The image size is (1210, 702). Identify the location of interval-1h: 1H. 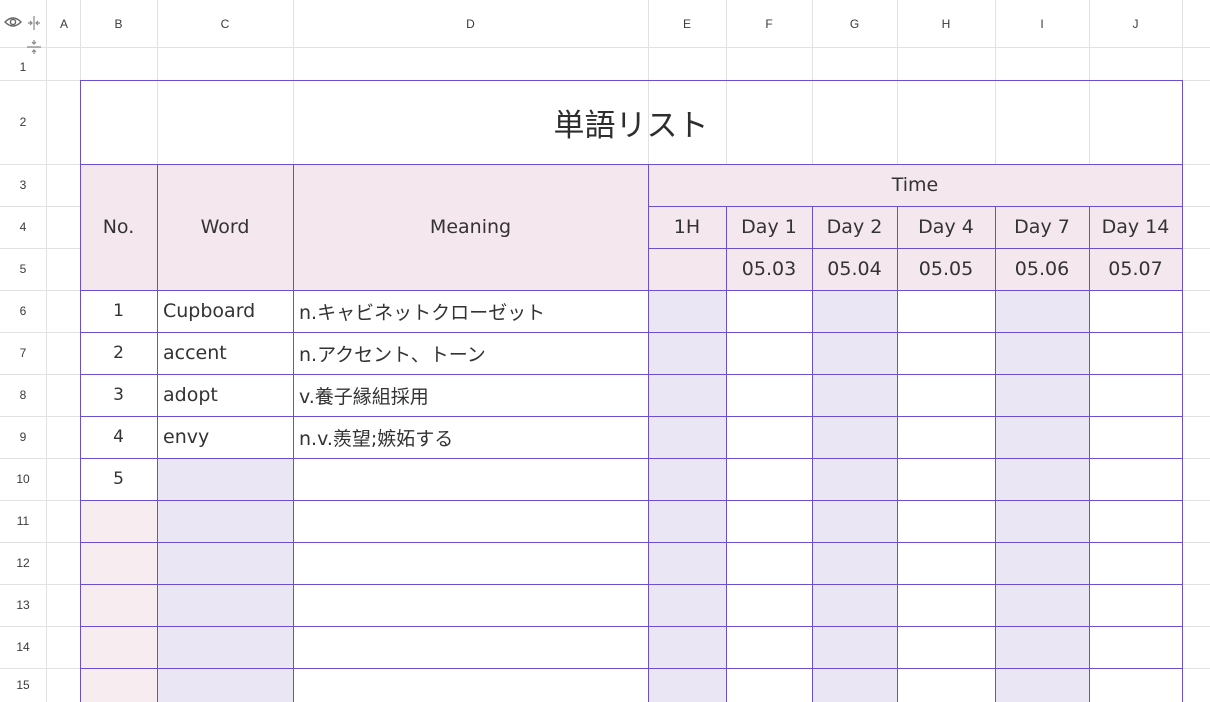
(687, 227).